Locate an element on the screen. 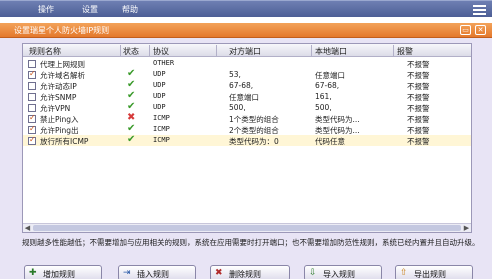  menu-item-settings: 设置 is located at coordinates (90, 9).